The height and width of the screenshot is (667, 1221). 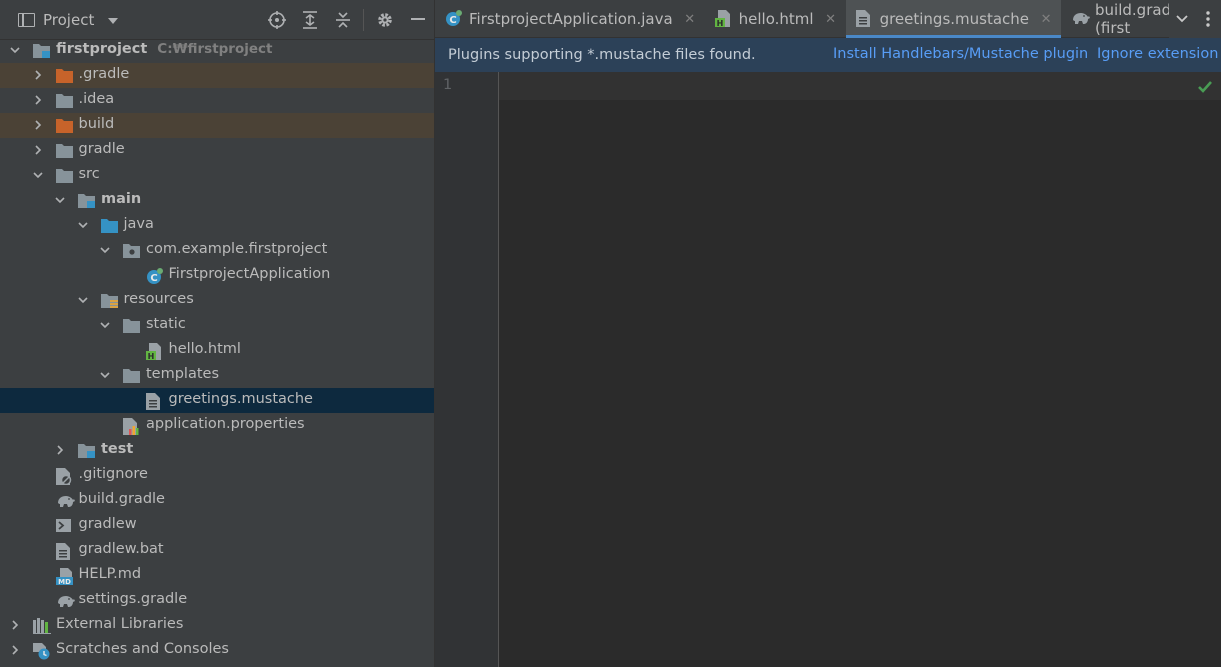 What do you see at coordinates (217, 125) in the screenshot?
I see `tree-item-build: build` at bounding box center [217, 125].